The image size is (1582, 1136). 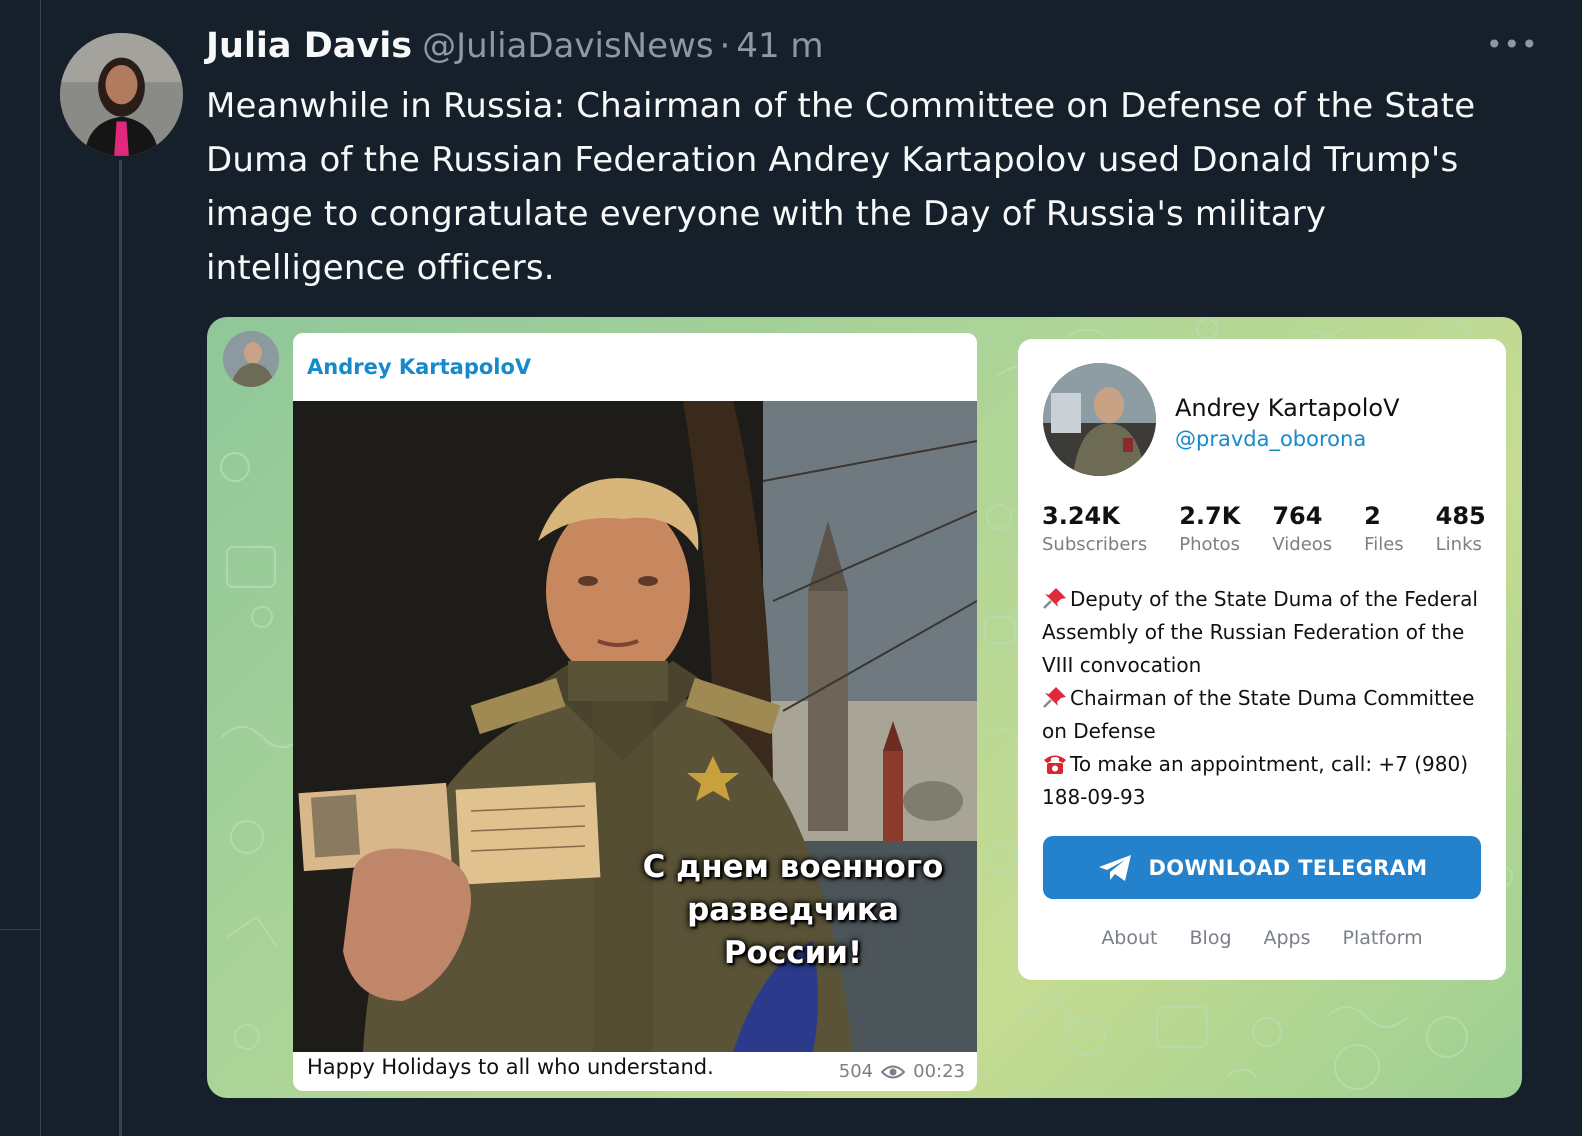 I want to click on post-time: 00:23, so click(x=939, y=1071).